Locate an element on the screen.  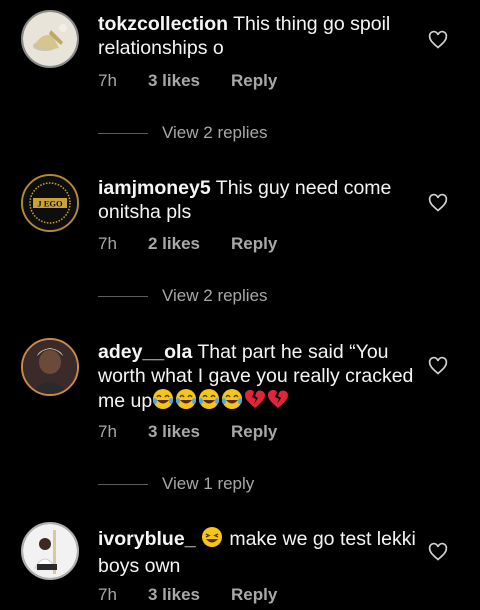
comment-username: ivoryblue_ is located at coordinates (147, 539).